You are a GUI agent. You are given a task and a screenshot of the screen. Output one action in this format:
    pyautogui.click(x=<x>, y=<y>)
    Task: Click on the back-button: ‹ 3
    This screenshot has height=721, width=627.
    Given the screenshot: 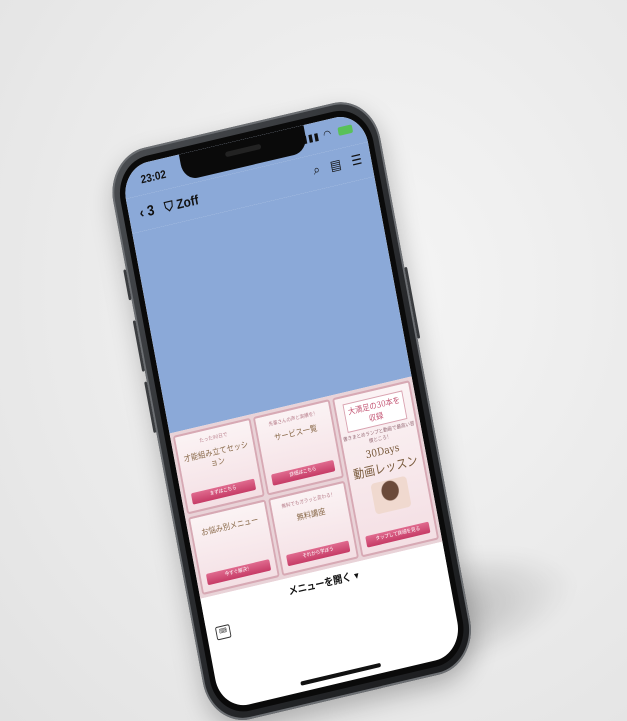 What is the action you would take?
    pyautogui.click(x=147, y=211)
    